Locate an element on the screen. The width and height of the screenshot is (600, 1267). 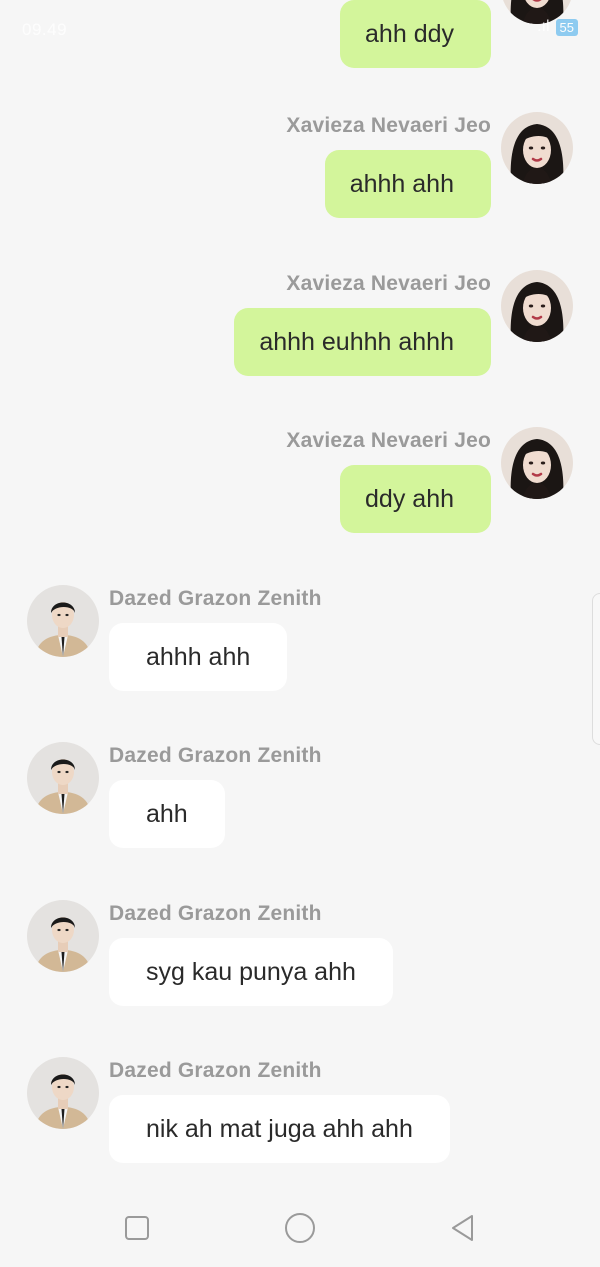
circle-icon is located at coordinates (300, 1228).